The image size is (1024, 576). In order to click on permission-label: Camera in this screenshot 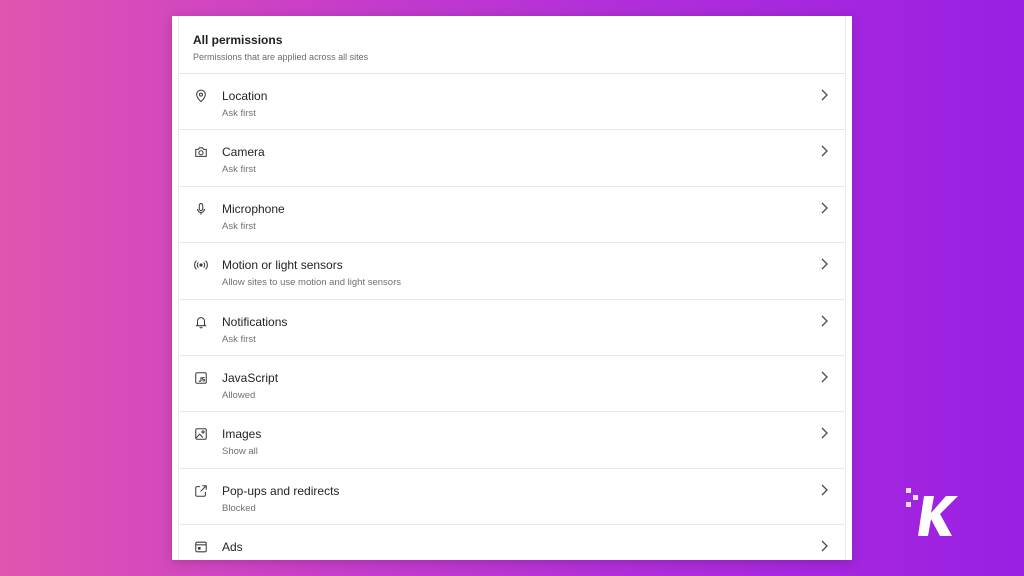, I will do `click(243, 152)`.